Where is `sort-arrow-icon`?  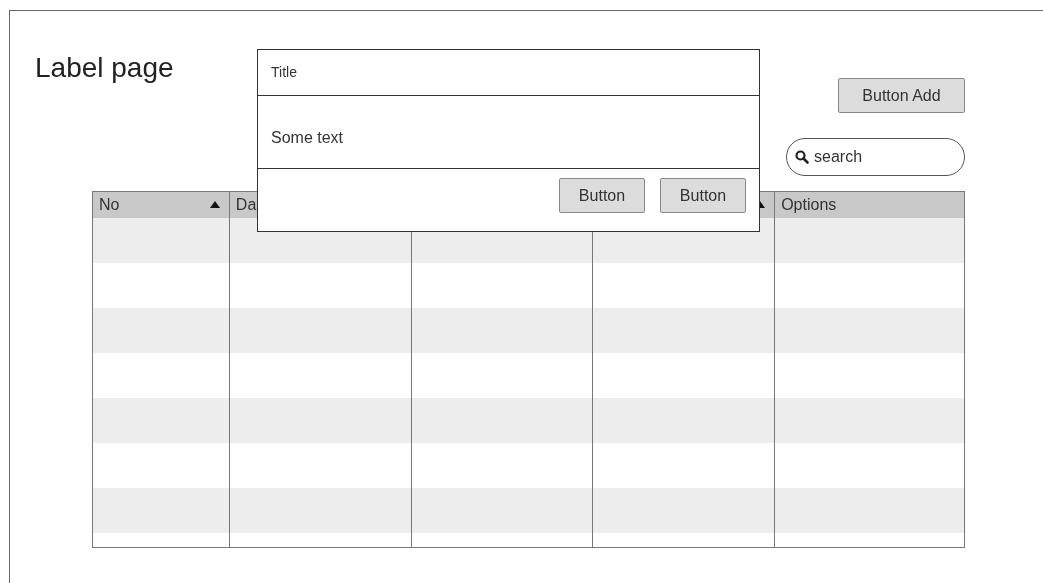 sort-arrow-icon is located at coordinates (214, 205).